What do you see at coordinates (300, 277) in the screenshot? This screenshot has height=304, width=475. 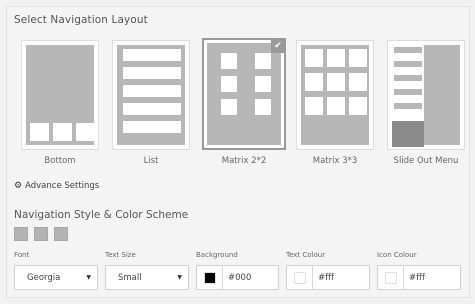 I see `text-colour-chip` at bounding box center [300, 277].